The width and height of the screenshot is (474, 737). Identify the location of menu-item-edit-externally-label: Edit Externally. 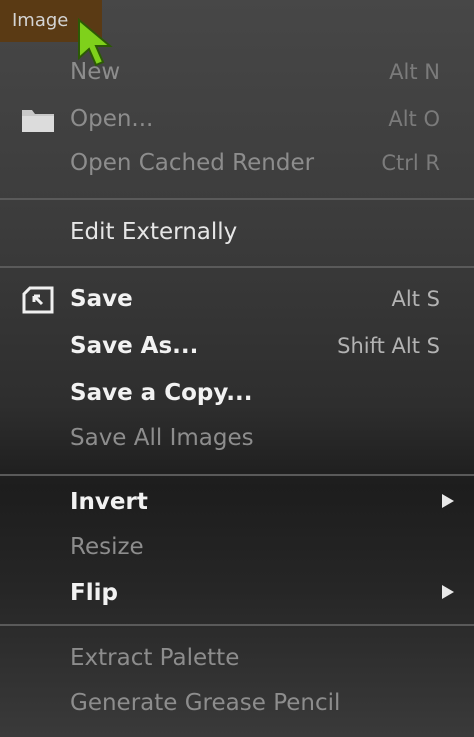
(154, 232).